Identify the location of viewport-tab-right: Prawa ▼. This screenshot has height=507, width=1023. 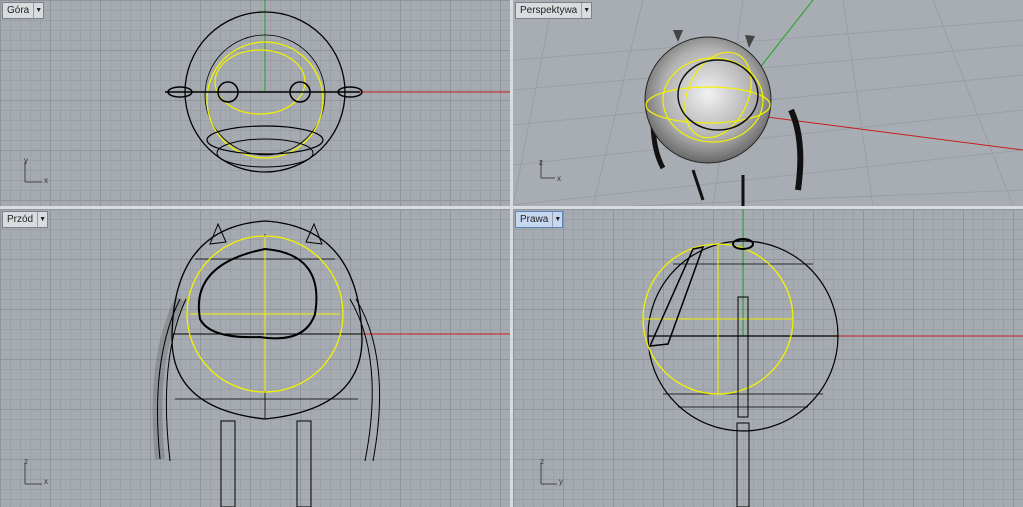
(539, 219).